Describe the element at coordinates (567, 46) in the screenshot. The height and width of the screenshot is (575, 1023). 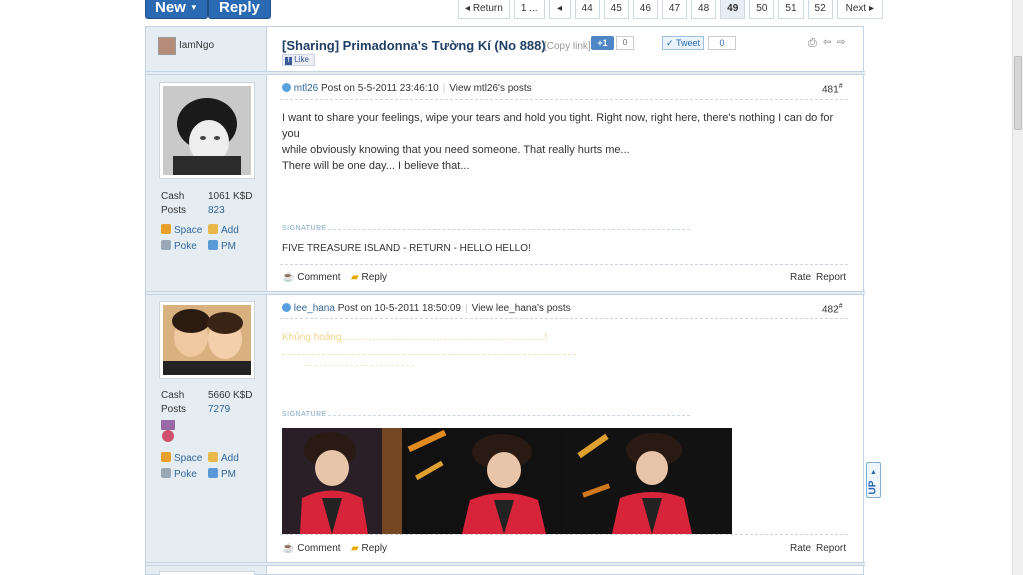
I see `copy-link: [Copy link]` at that location.